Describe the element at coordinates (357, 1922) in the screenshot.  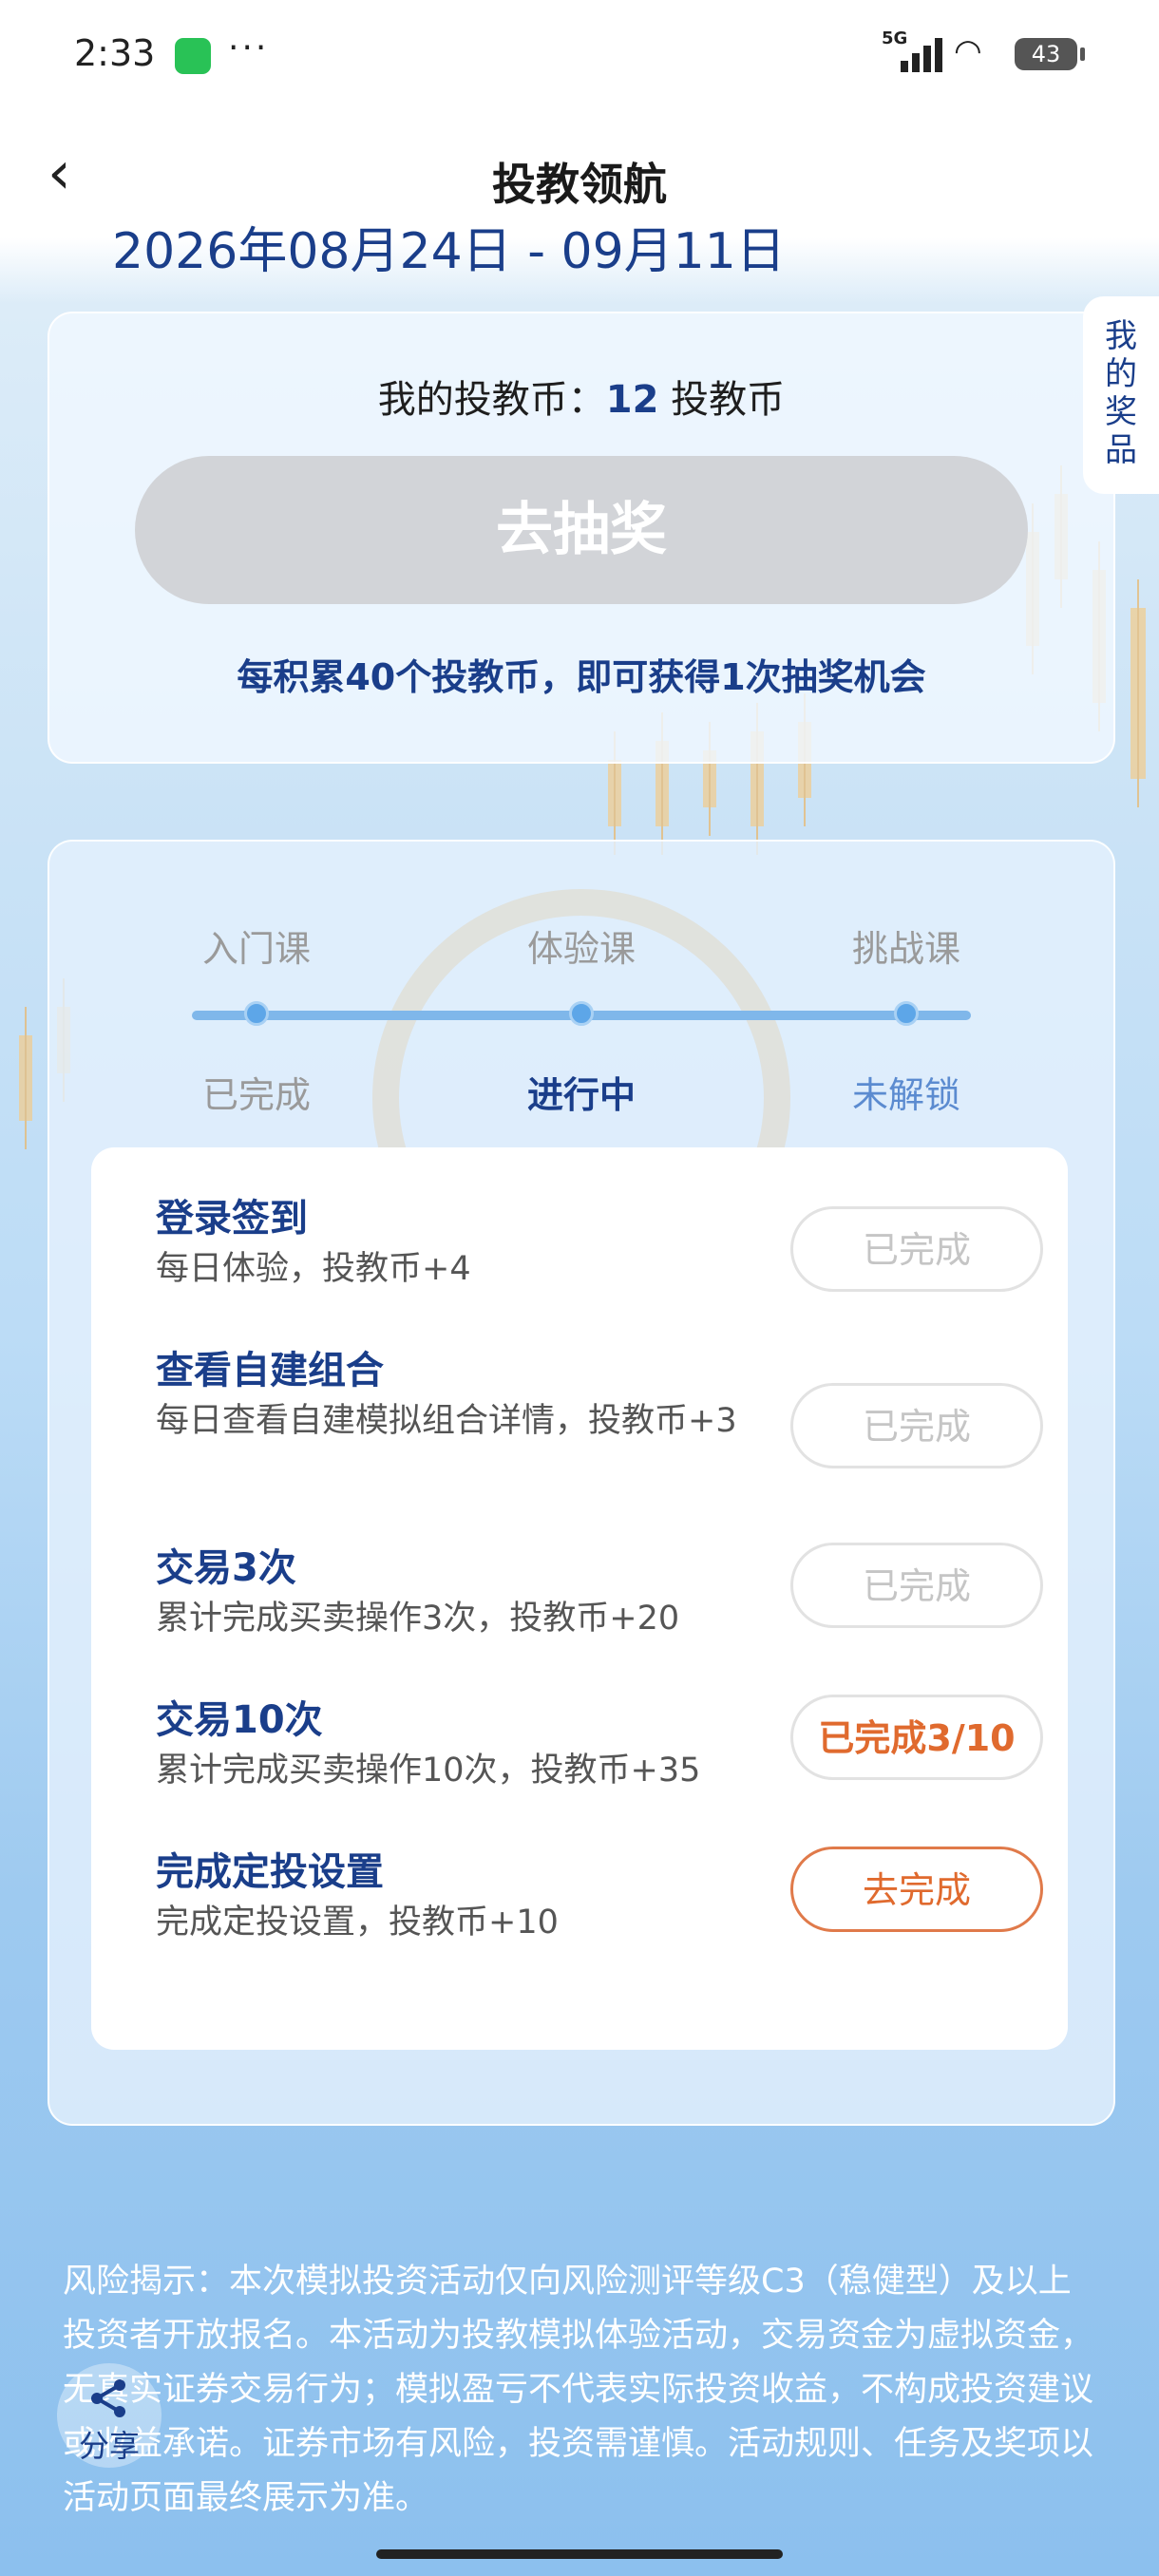
I see `task-desc: 完成定投设置，投教币+10` at that location.